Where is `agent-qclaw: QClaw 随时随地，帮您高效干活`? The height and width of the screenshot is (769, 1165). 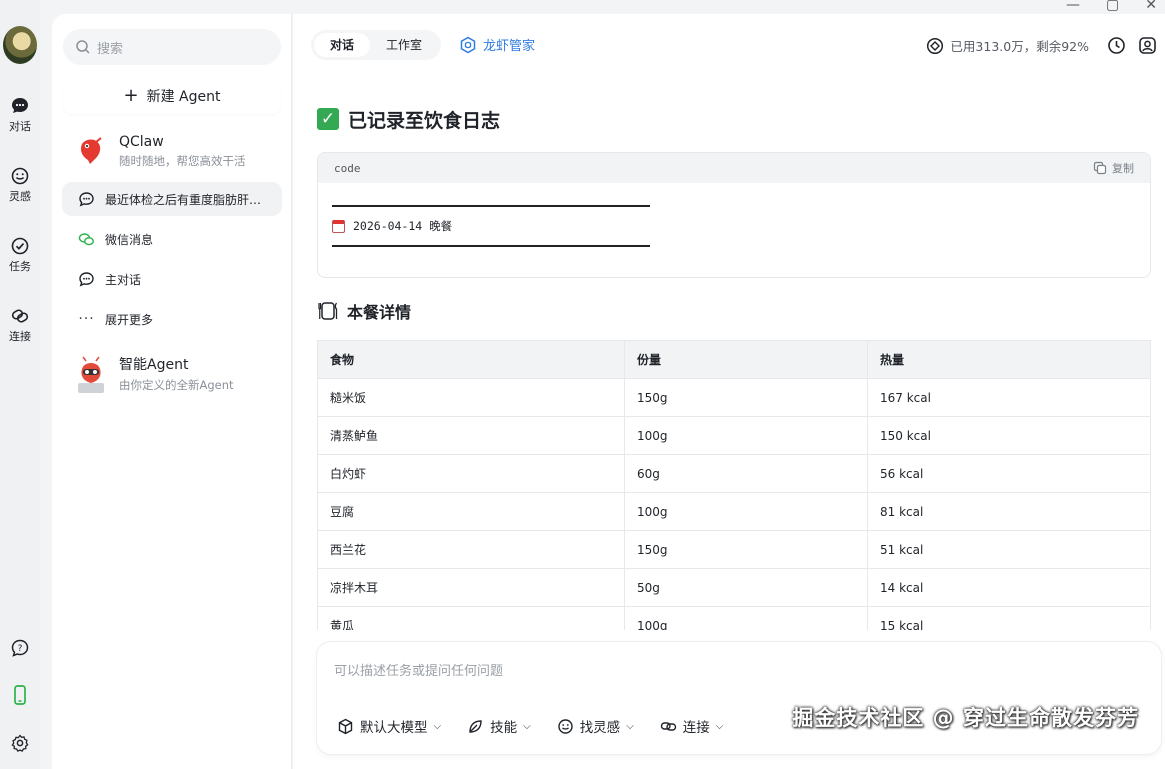 agent-qclaw: QClaw 随时随地，帮您高效干活 is located at coordinates (159, 151).